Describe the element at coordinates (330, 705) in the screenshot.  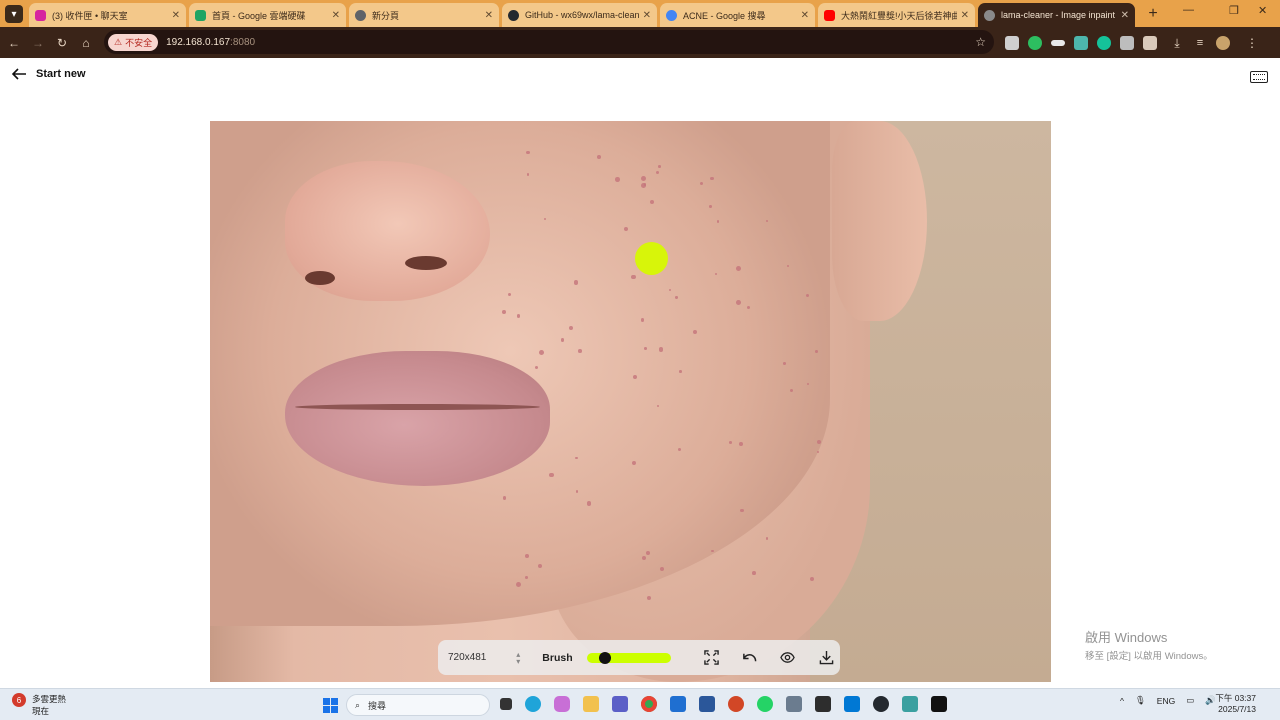
I see `windows-start-icon` at that location.